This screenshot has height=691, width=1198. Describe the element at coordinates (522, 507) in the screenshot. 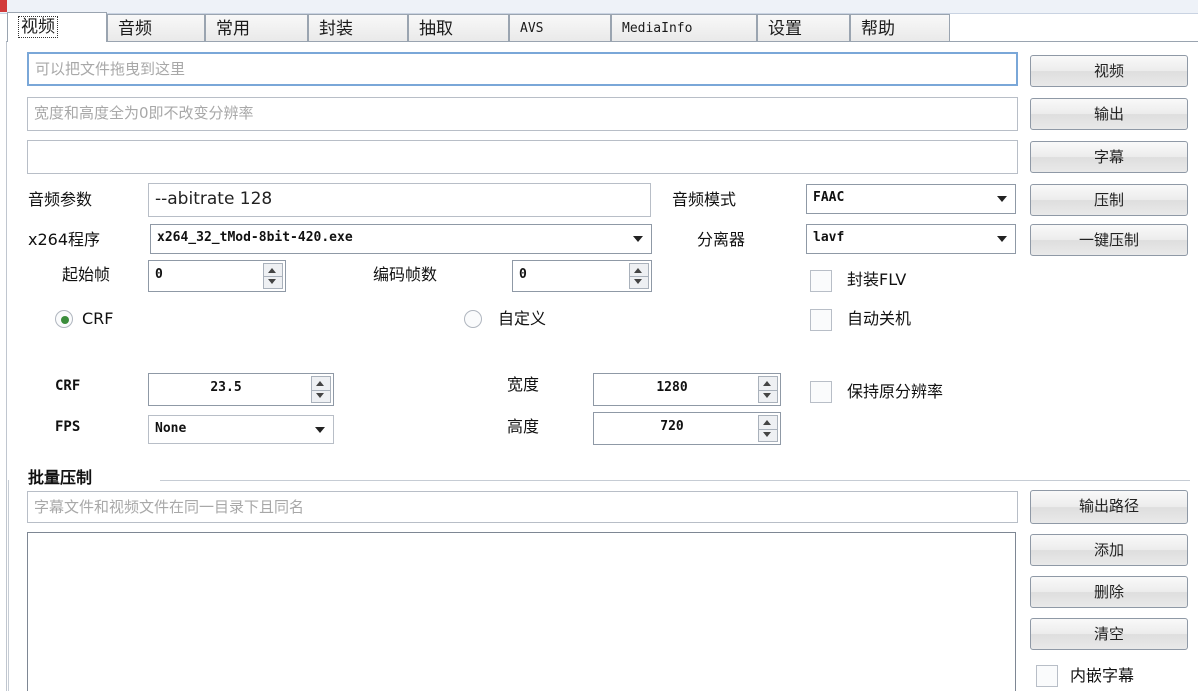

I see `batch-path-input: 字幕文件和视频文件在同一目录下且同名` at that location.